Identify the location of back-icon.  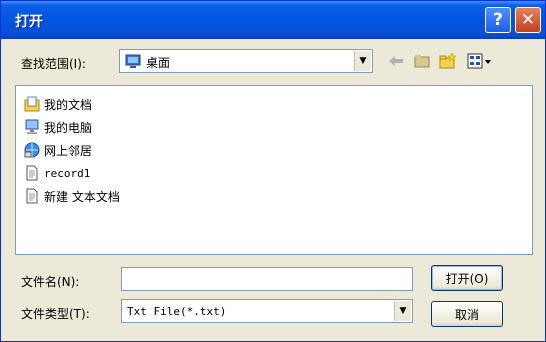
(396, 61).